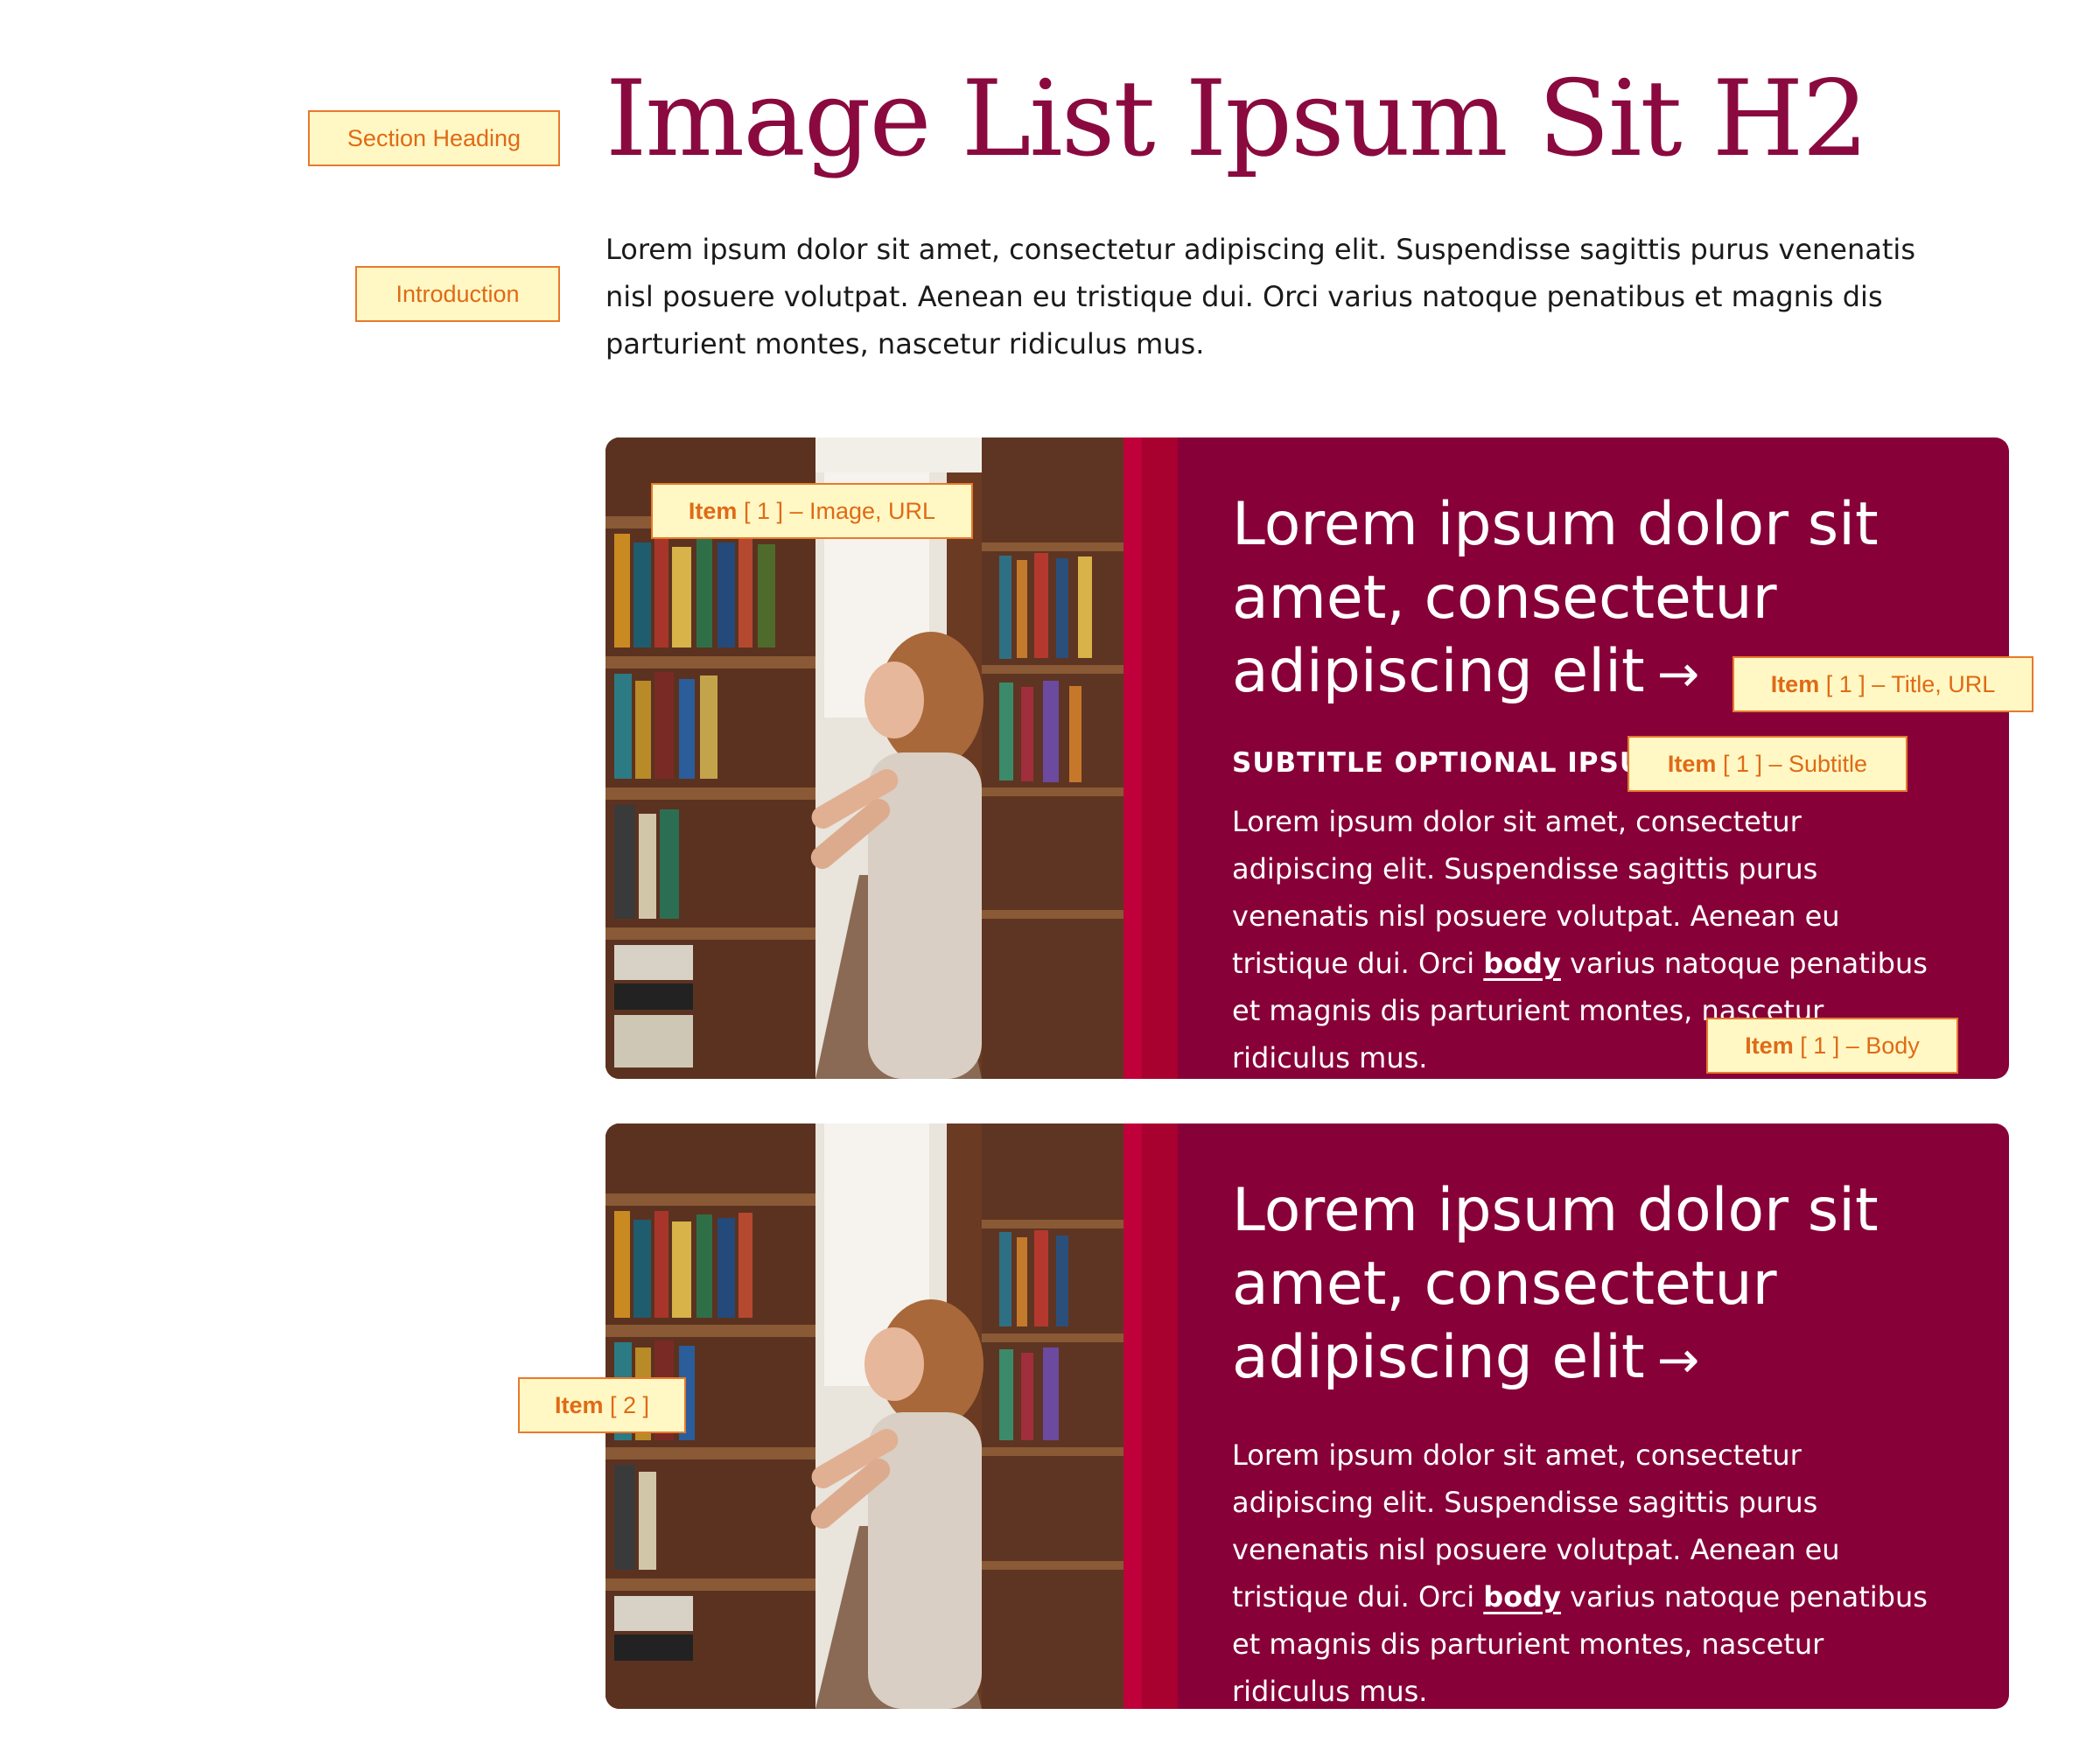  Describe the element at coordinates (579, 1404) in the screenshot. I see `annotation-item-2-bold: Item` at that location.